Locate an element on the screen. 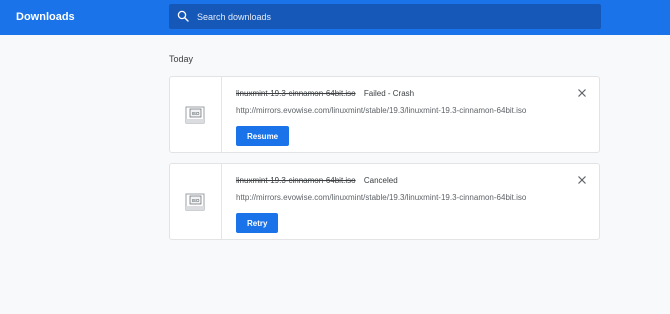 The width and height of the screenshot is (670, 314). download-status: Canceled is located at coordinates (380, 180).